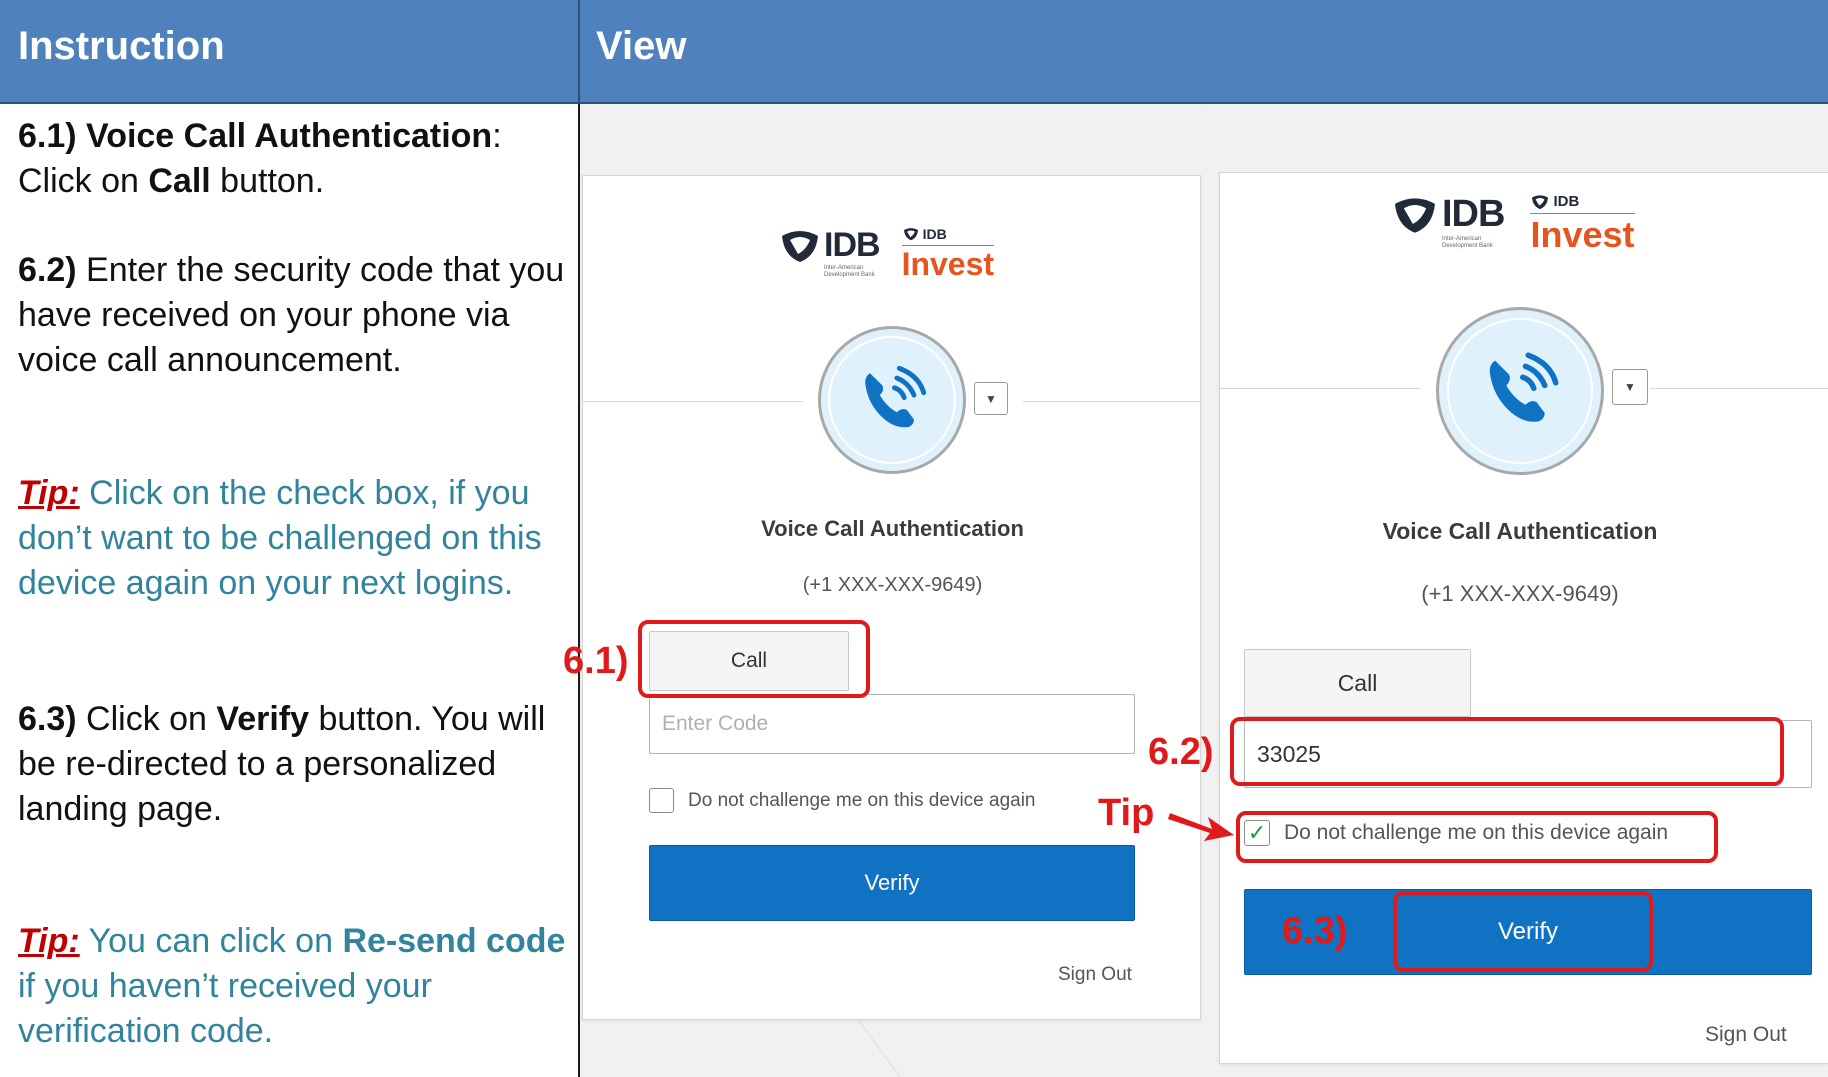 The image size is (1828, 1077). What do you see at coordinates (1477, 837) in the screenshot?
I see `highlight-remember-checkbox` at bounding box center [1477, 837].